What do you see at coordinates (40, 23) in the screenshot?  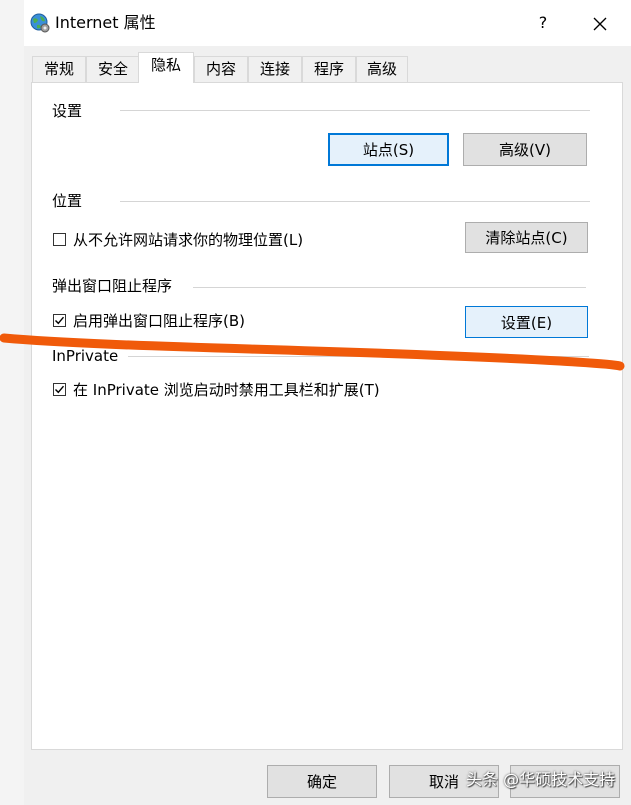 I see `globe-gear-icon` at bounding box center [40, 23].